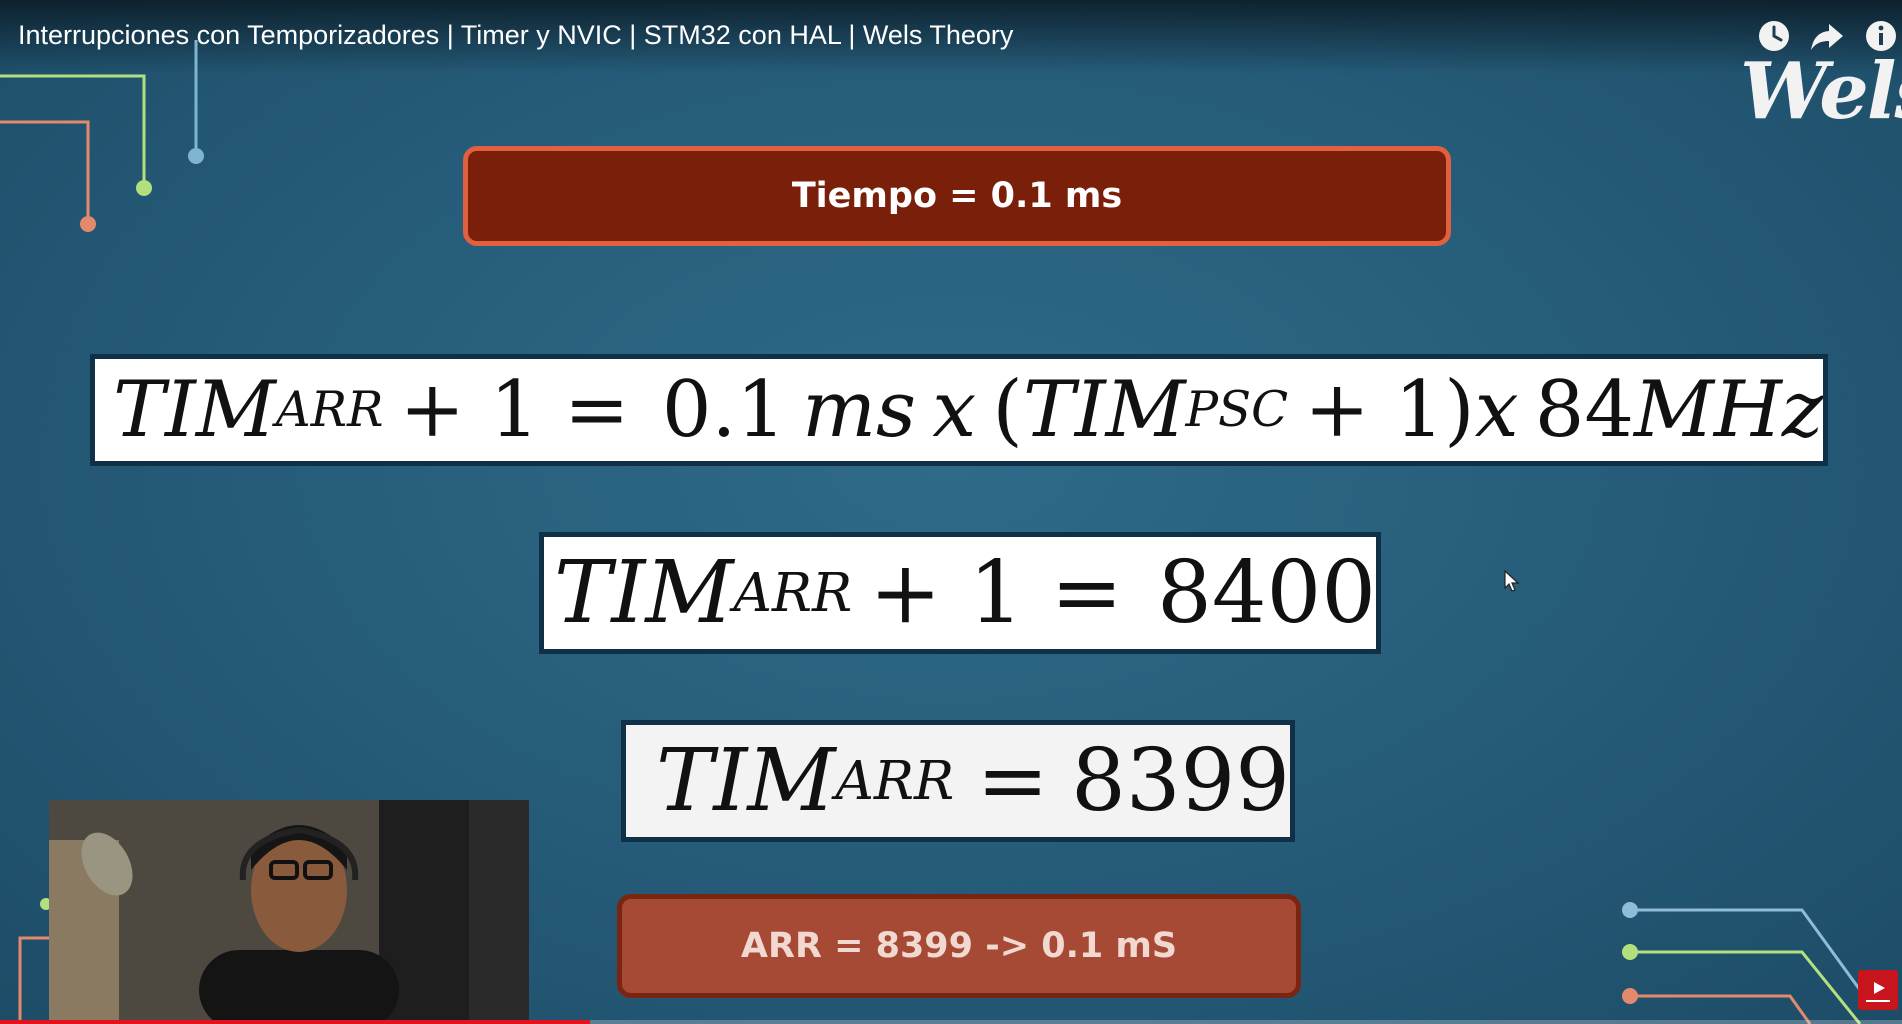 The width and height of the screenshot is (1902, 1024). What do you see at coordinates (644, 593) in the screenshot?
I see `formula2-tim: TIM` at bounding box center [644, 593].